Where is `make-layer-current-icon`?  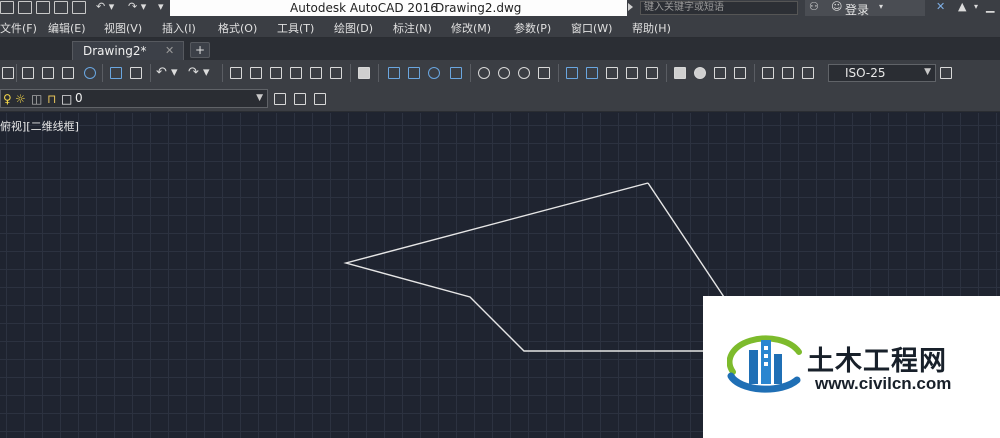 make-layer-current-icon is located at coordinates (280, 99).